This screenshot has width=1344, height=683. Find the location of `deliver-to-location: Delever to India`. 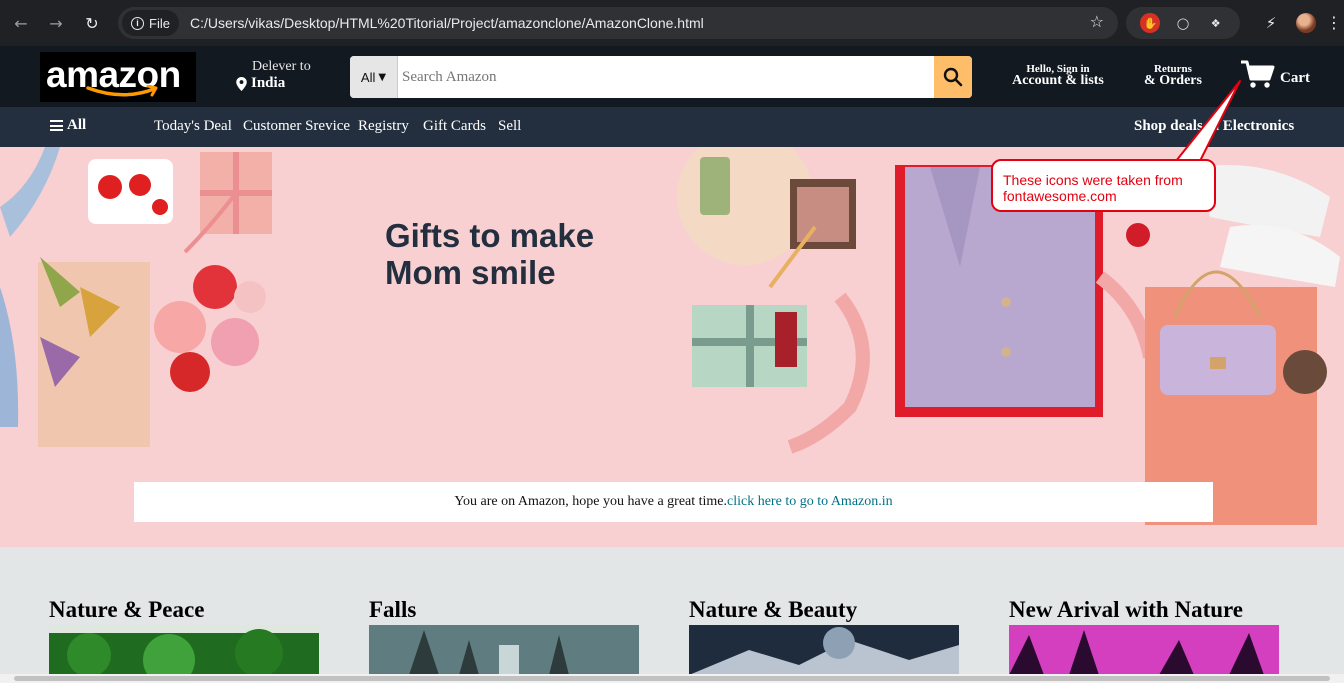

deliver-to-location: Delever to India is located at coordinates (273, 75).